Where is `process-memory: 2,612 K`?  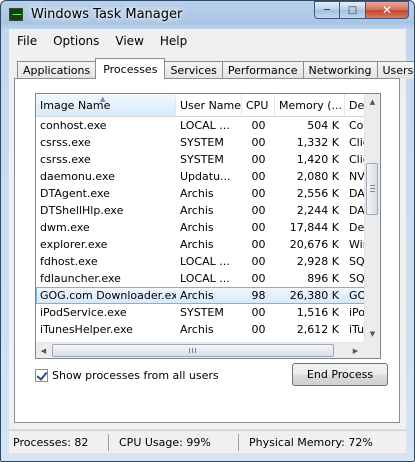
process-memory: 2,612 K is located at coordinates (317, 329).